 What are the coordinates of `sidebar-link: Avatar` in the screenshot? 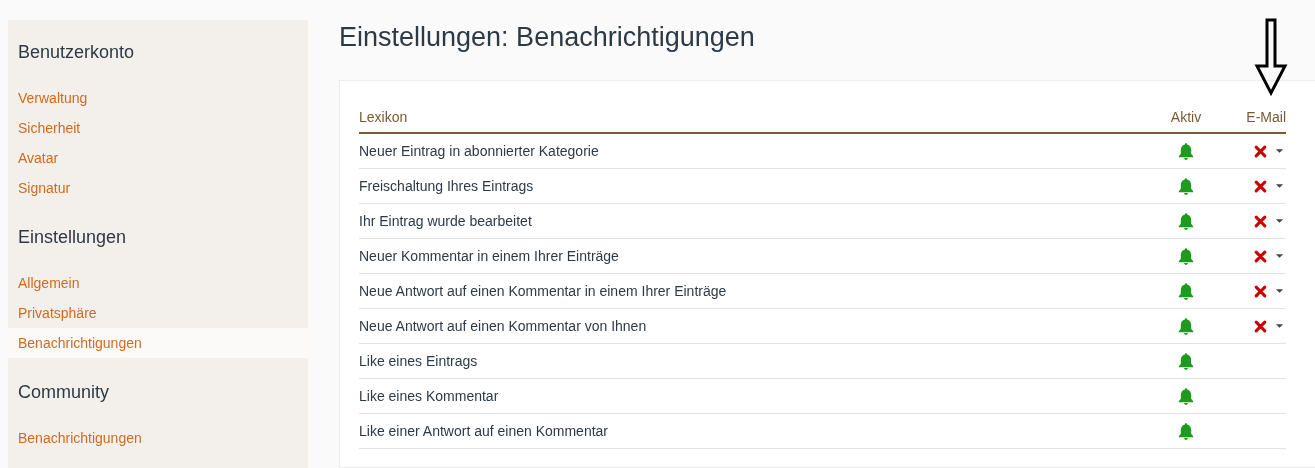 It's located at (158, 158).